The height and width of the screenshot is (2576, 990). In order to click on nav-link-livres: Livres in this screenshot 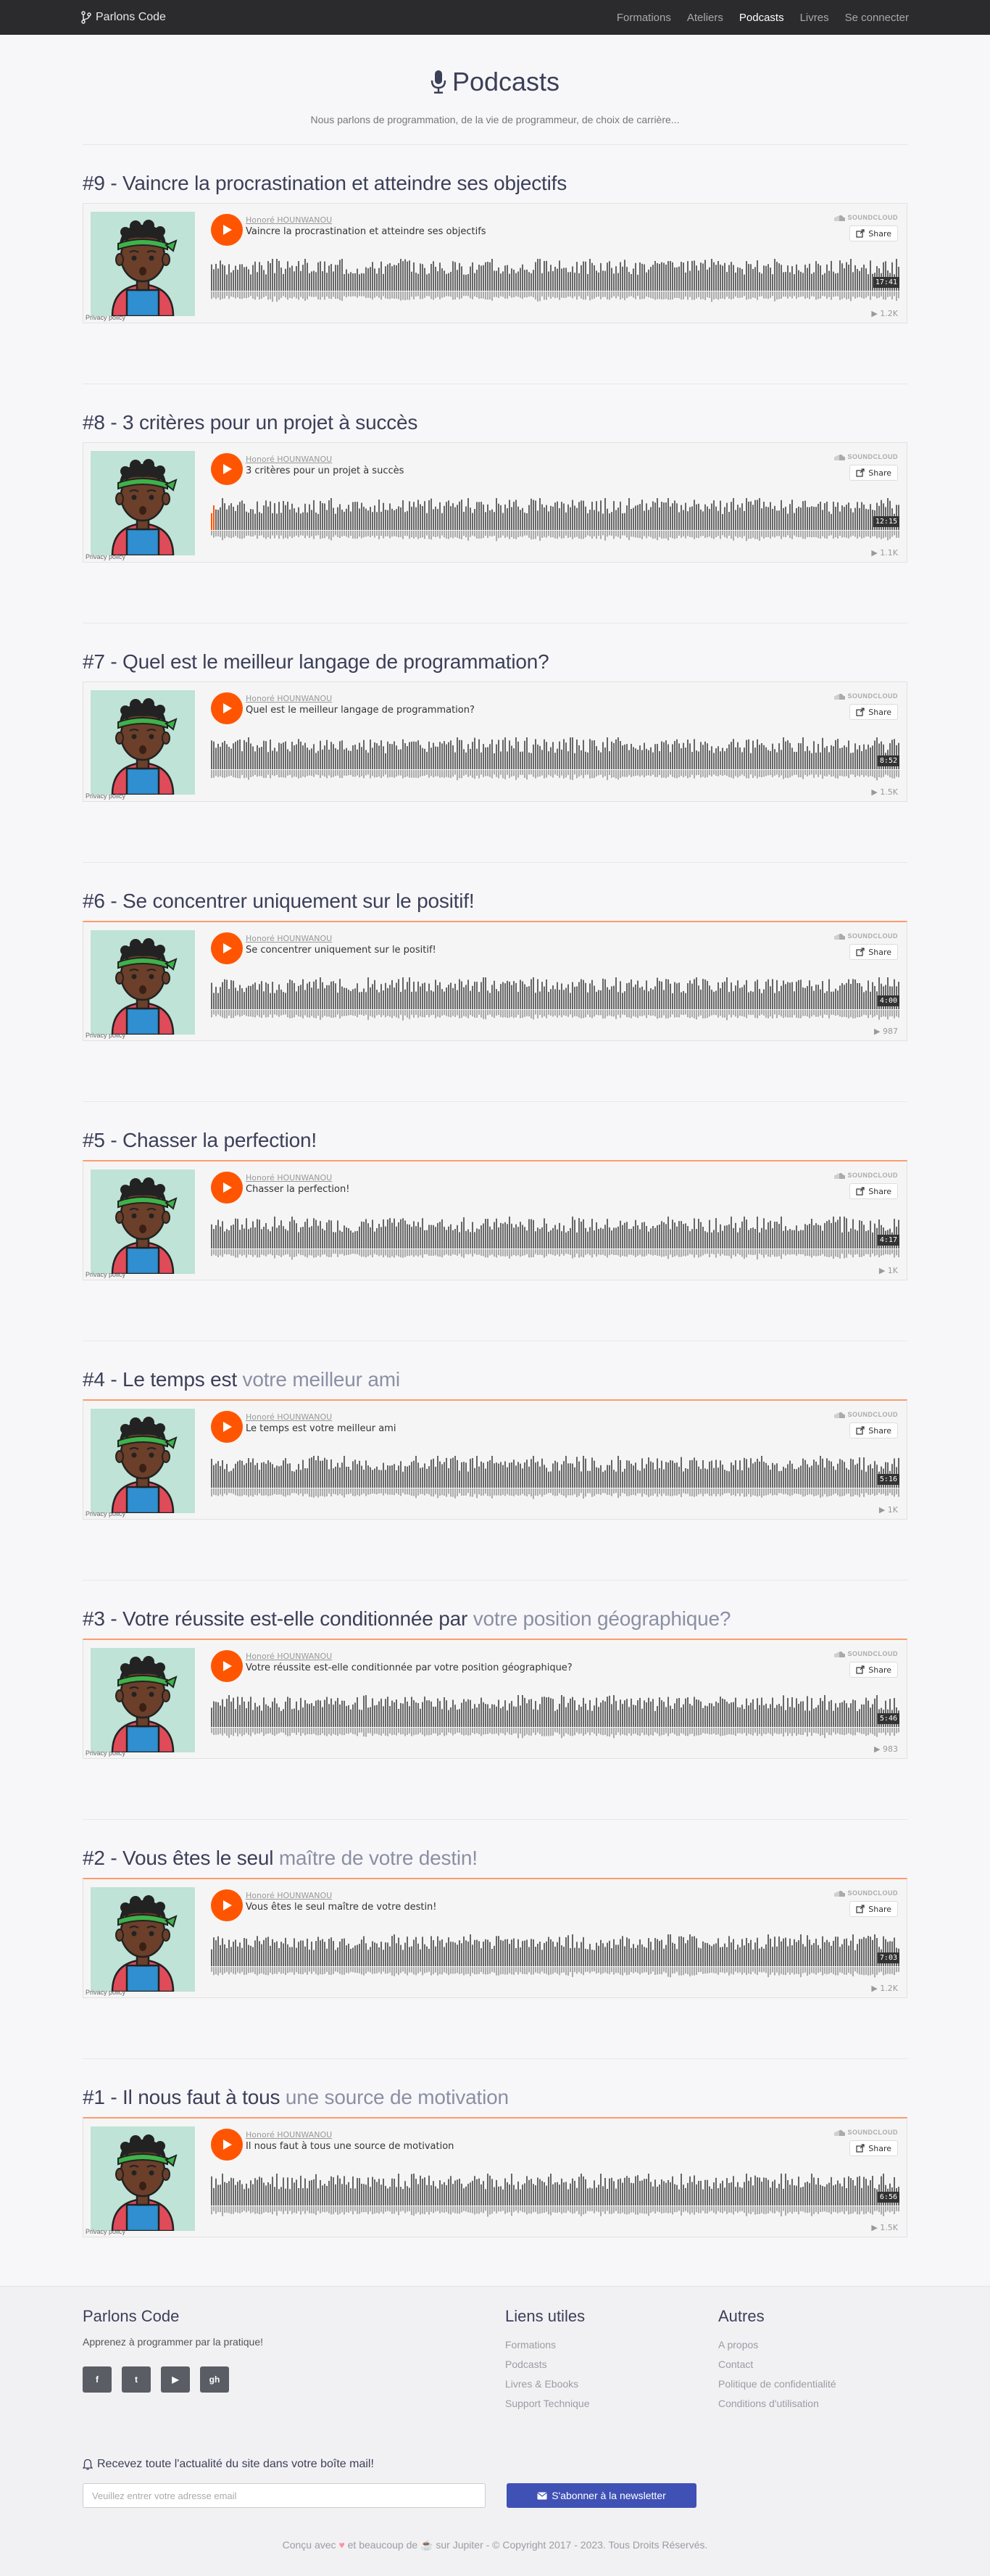, I will do `click(814, 18)`.